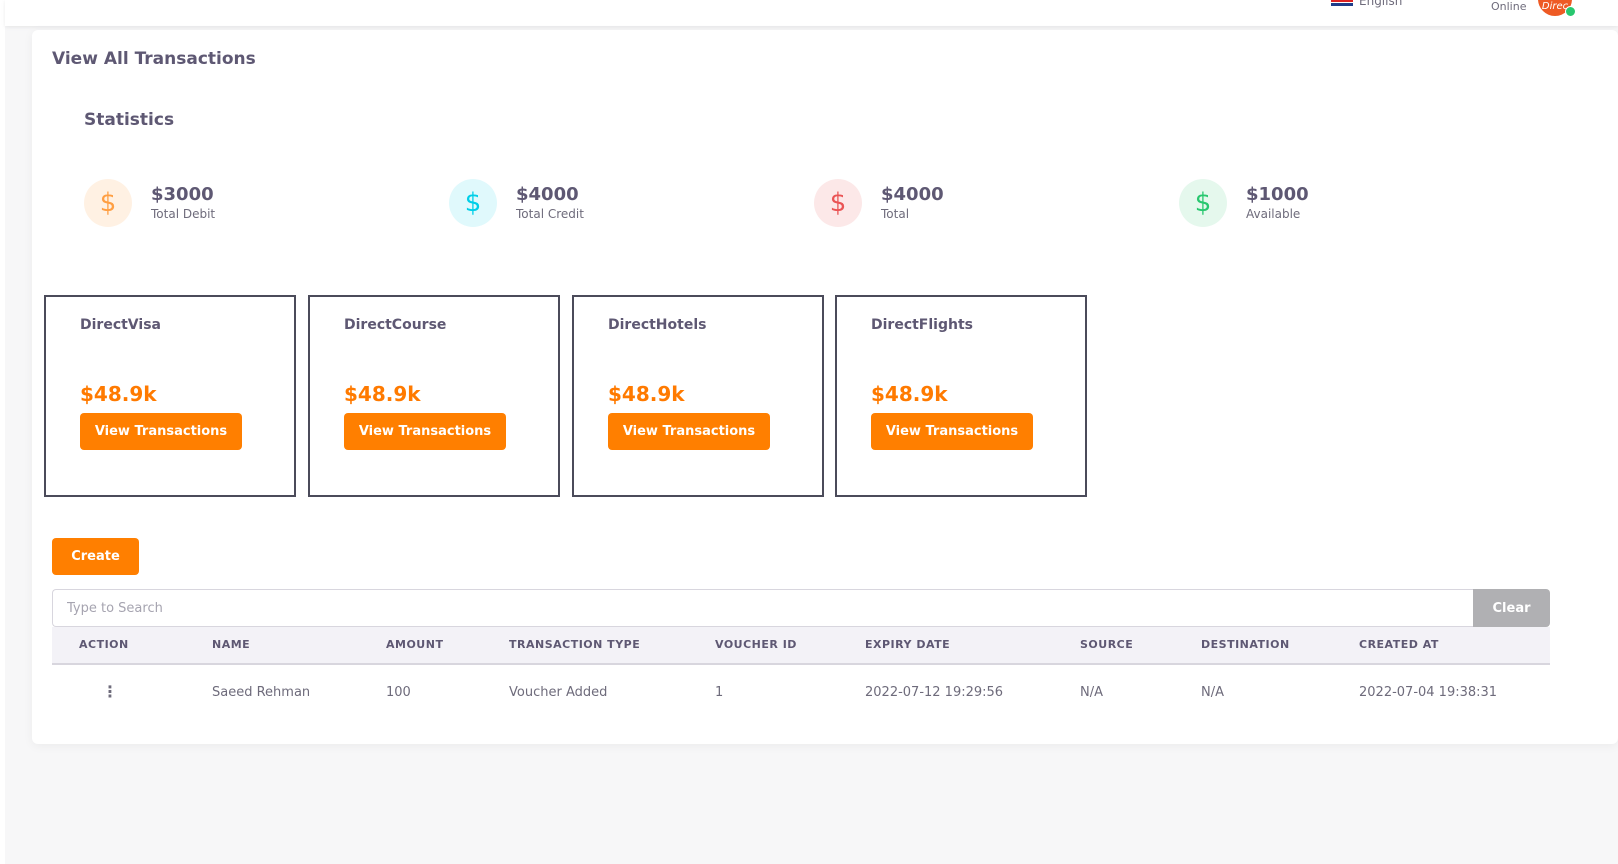 The height and width of the screenshot is (864, 1618). Describe the element at coordinates (261, 692) in the screenshot. I see `cell-name: Saeed Rehman` at that location.